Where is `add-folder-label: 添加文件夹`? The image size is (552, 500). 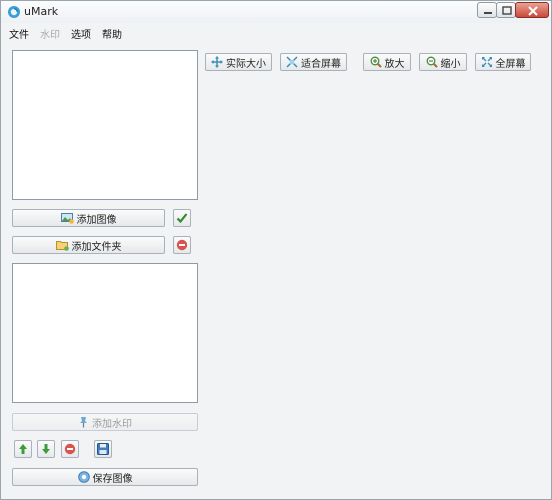 add-folder-label: 添加文件夹 is located at coordinates (96, 247).